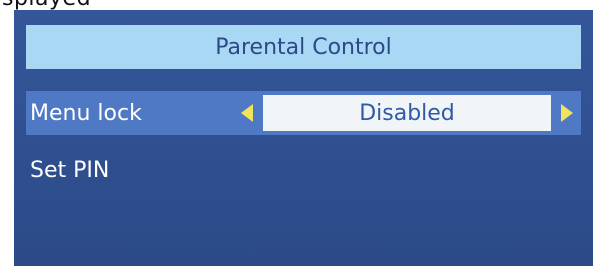  I want to click on menu-lock-selector: Disabled, so click(408, 113).